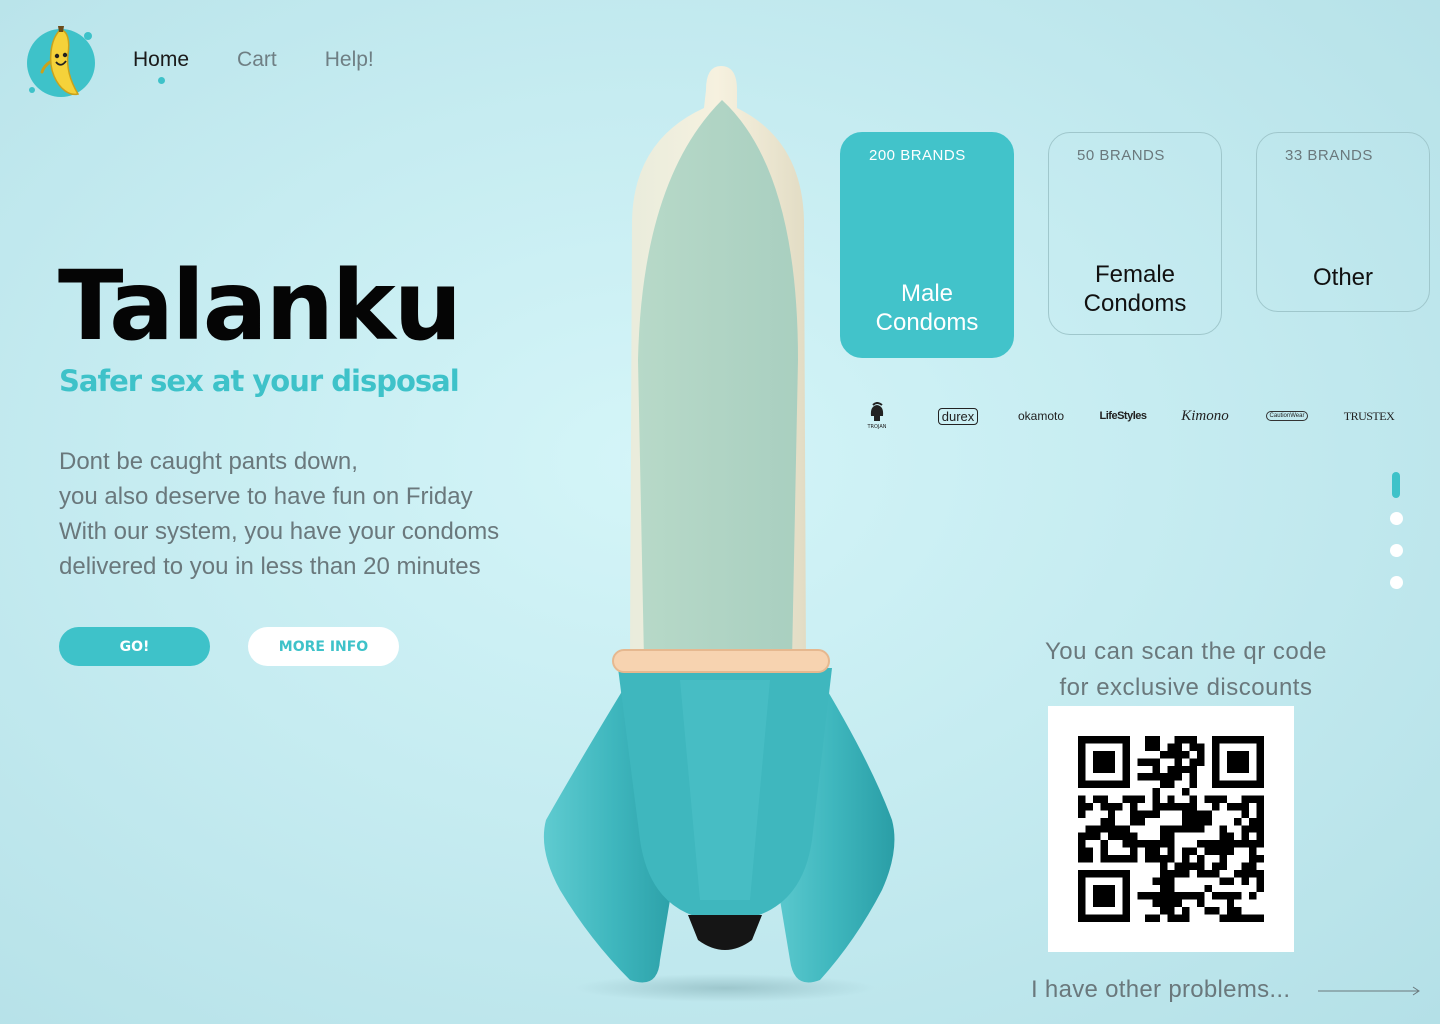 This screenshot has width=1440, height=1024. Describe the element at coordinates (877, 416) in the screenshot. I see `brand-logo-trojan: TROJAN` at that location.